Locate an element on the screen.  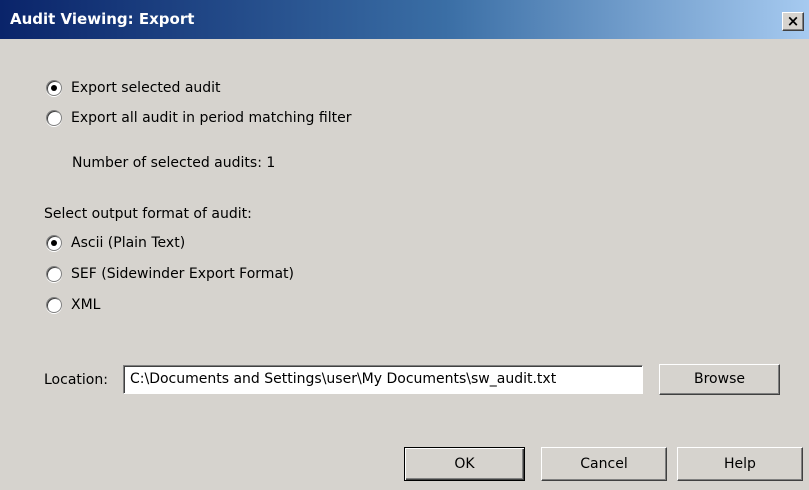
title-bar: Audit Viewing: Export × is located at coordinates (404, 19).